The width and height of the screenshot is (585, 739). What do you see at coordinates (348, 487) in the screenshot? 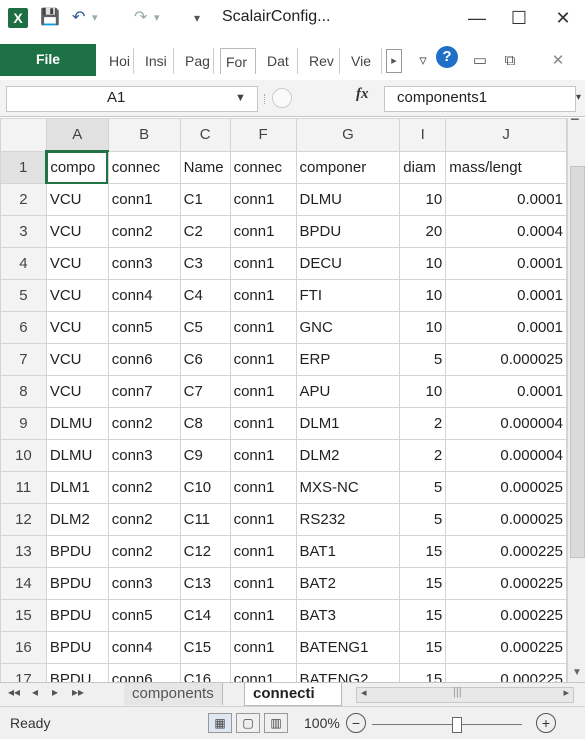
I see `cell: MXS-NC` at bounding box center [348, 487].